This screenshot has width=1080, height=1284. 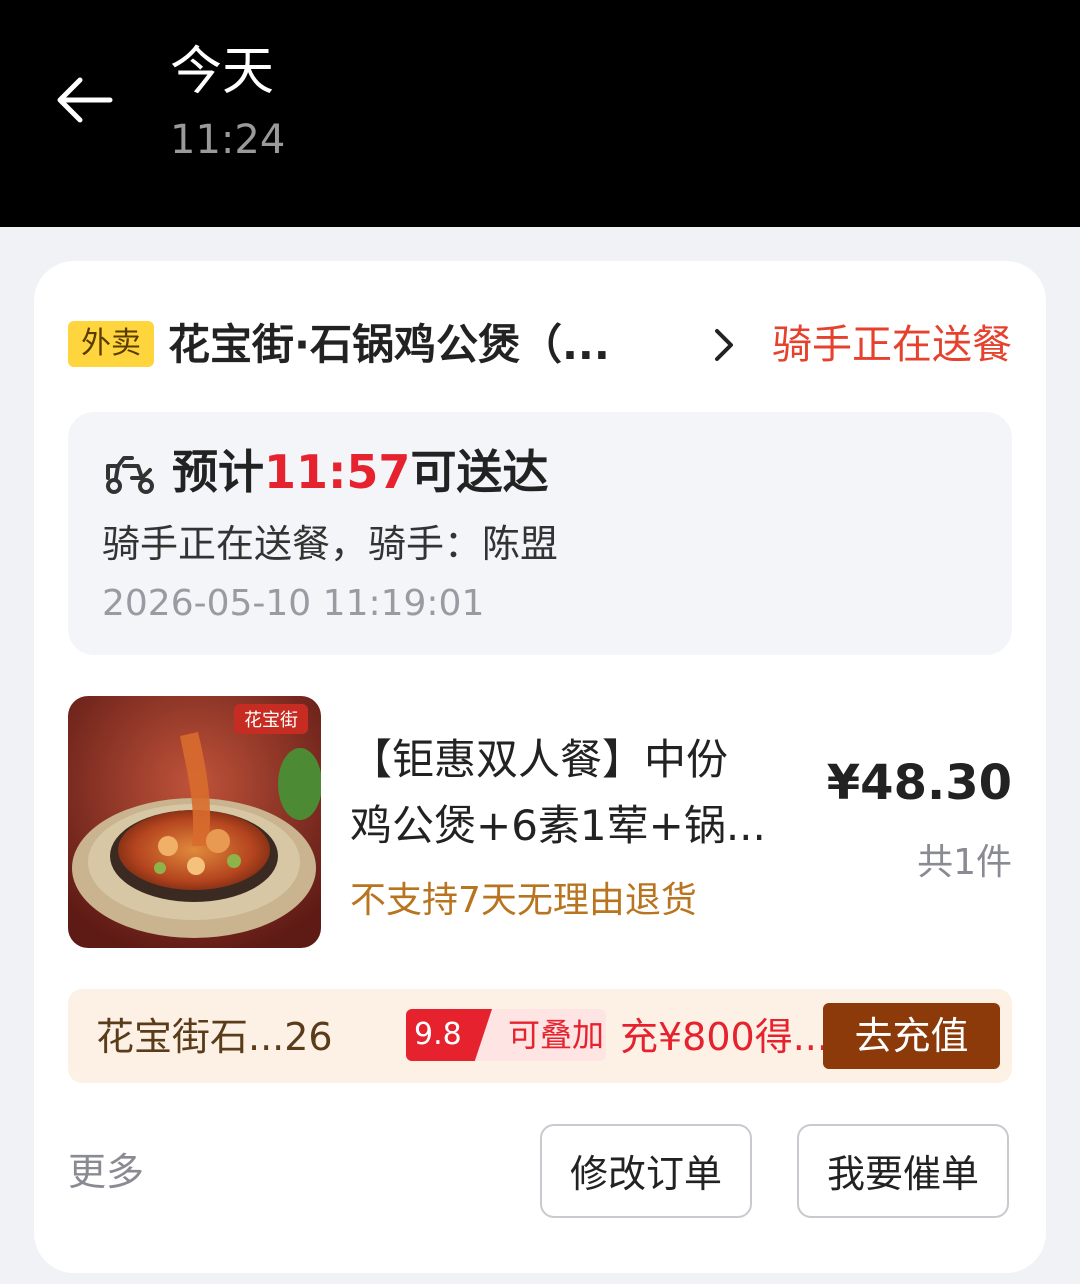 I want to click on promo-bar: 花宝街石...26 9.8 可叠加 充¥800得... 去充值, so click(x=540, y=1036).